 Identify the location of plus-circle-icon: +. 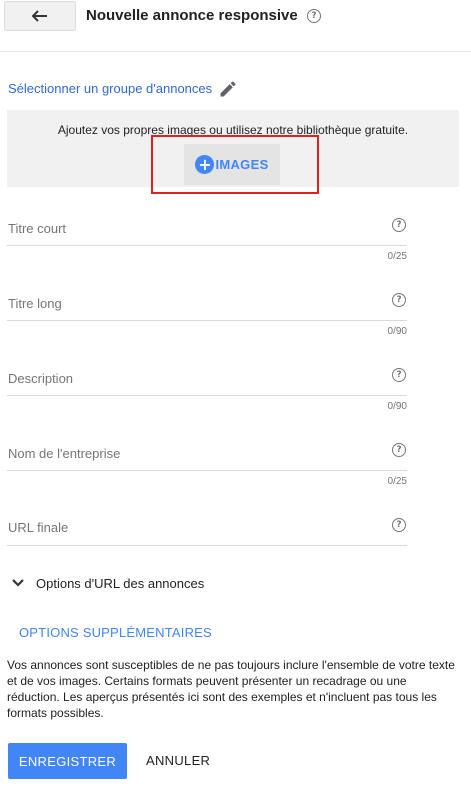
(205, 164).